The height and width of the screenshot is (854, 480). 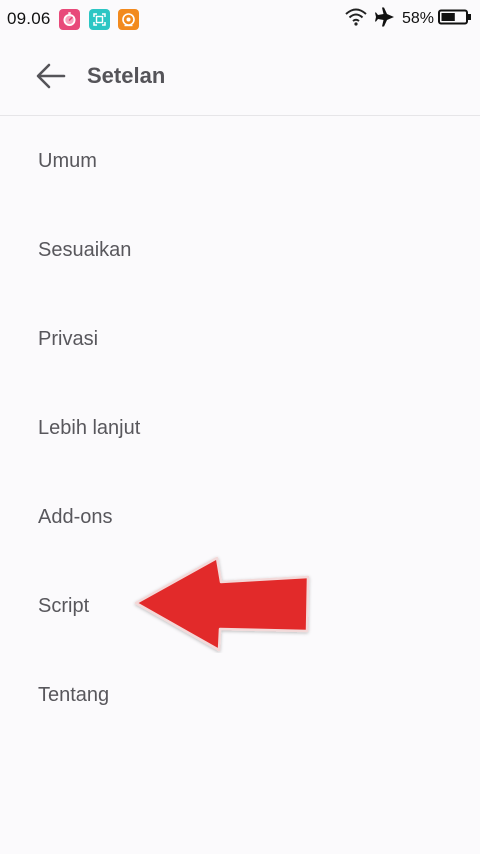 I want to click on battery-percent: 58%, so click(x=417, y=18).